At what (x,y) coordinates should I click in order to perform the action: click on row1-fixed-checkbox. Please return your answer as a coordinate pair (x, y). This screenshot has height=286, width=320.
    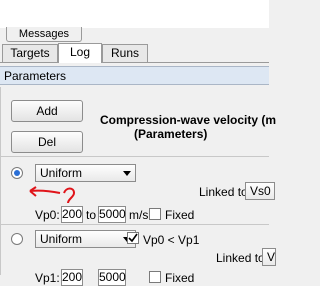
    Looking at the image, I should click on (155, 214).